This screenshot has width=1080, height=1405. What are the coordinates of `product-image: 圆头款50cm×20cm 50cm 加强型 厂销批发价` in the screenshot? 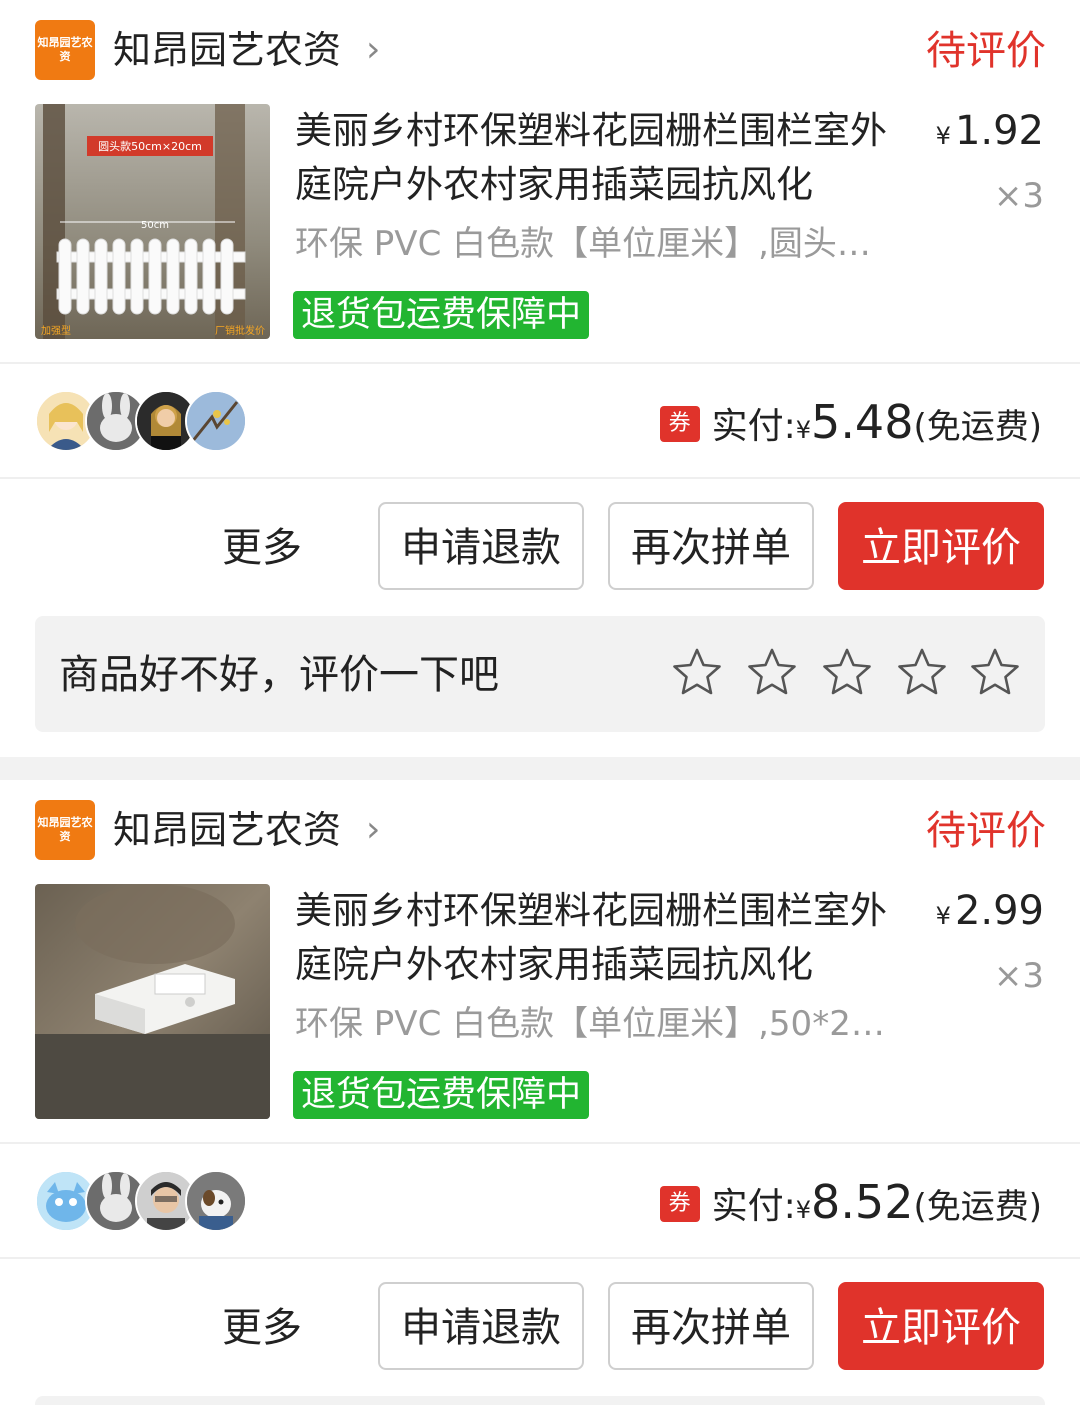 It's located at (152, 221).